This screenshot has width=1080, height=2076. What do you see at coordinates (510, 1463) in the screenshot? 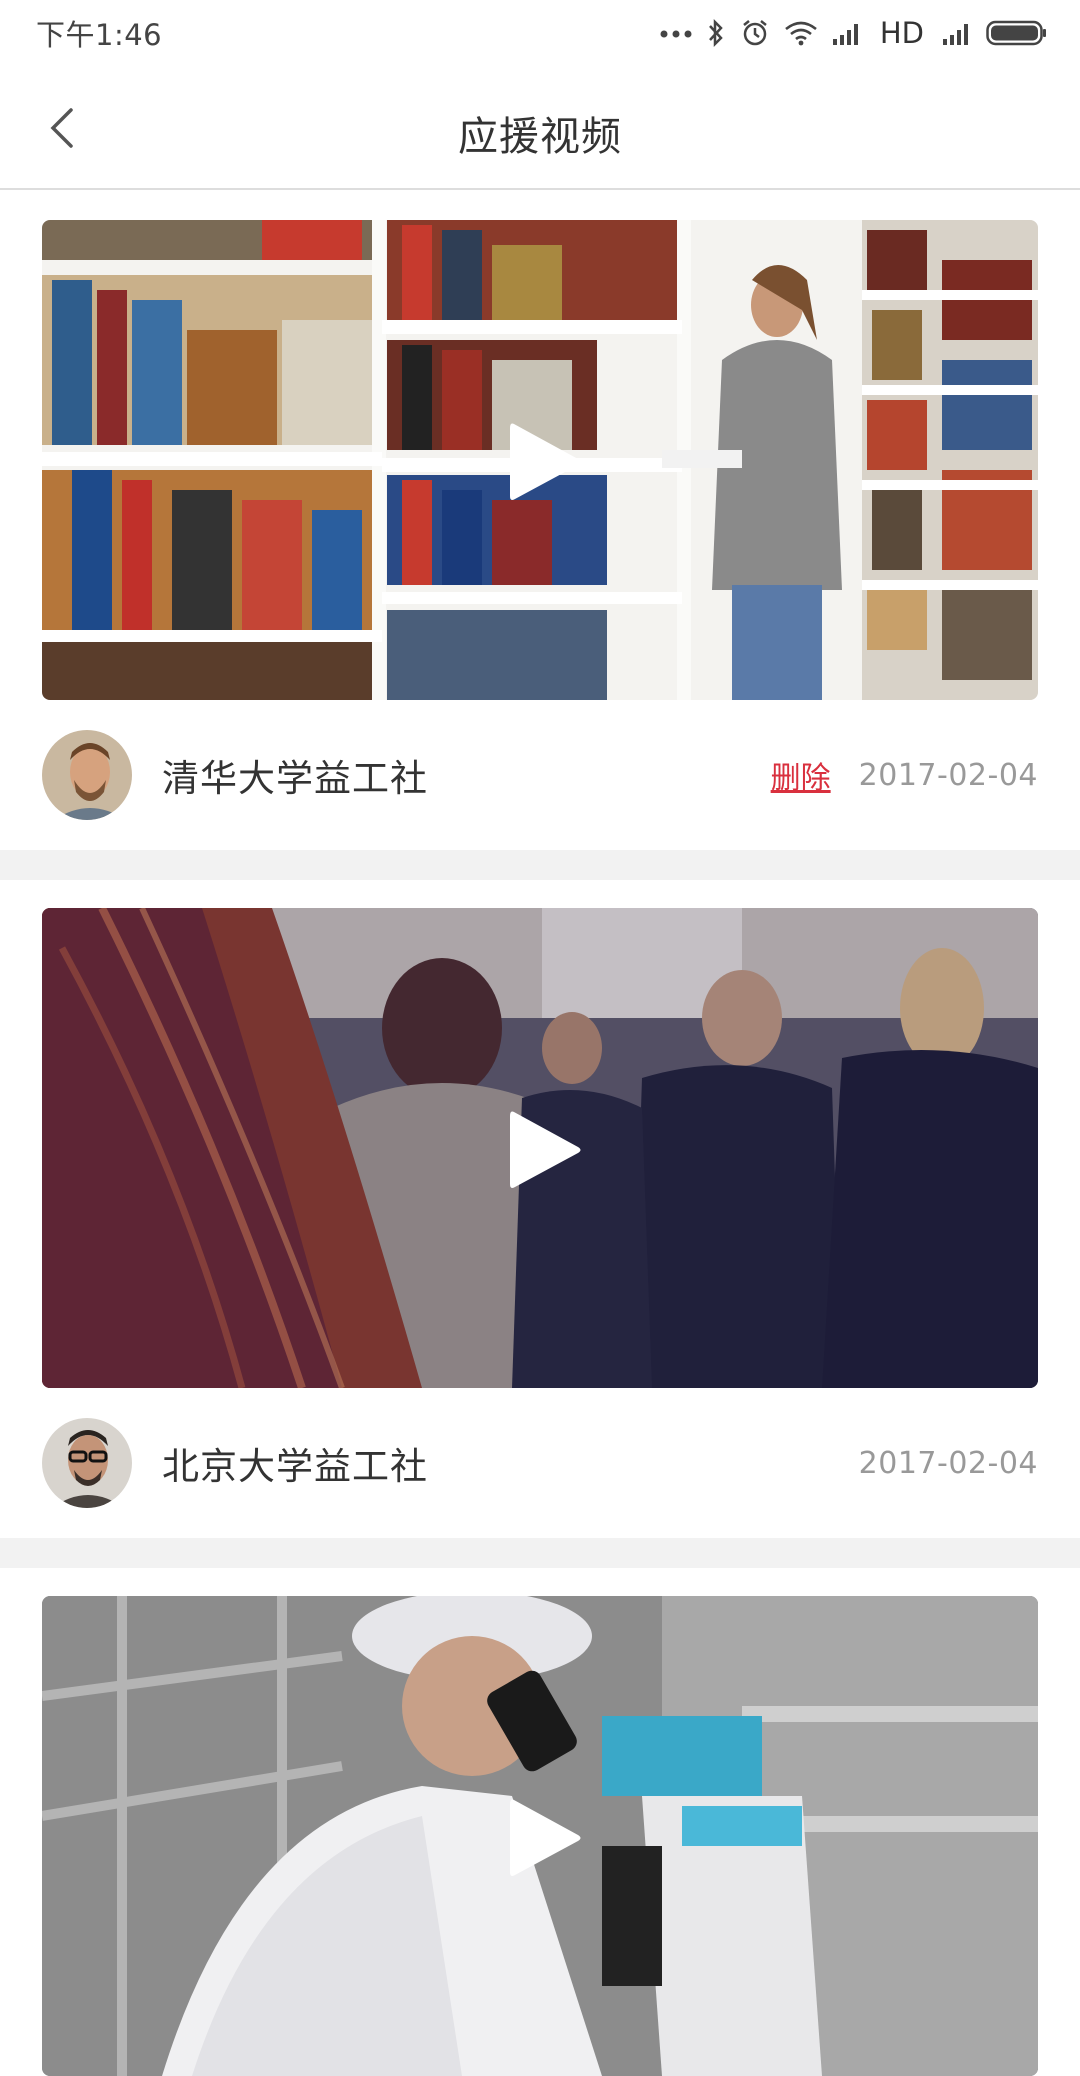
I see `author-name: 北京大学益工社` at bounding box center [510, 1463].